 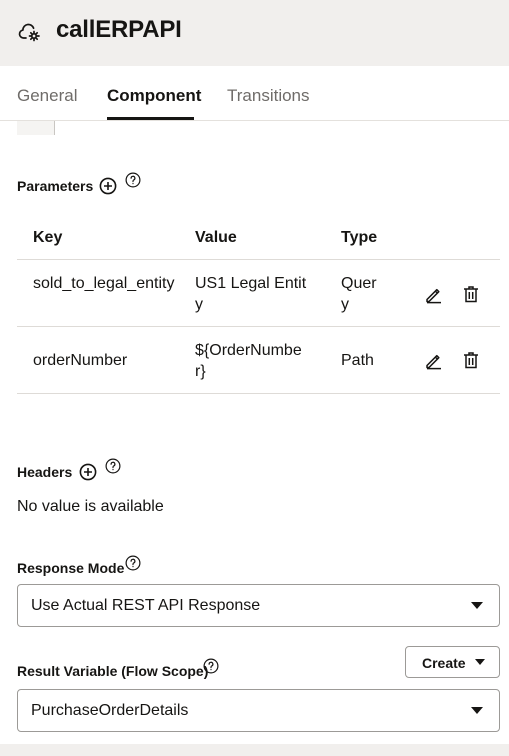 I want to click on column-header-key: Key, so click(x=48, y=237).